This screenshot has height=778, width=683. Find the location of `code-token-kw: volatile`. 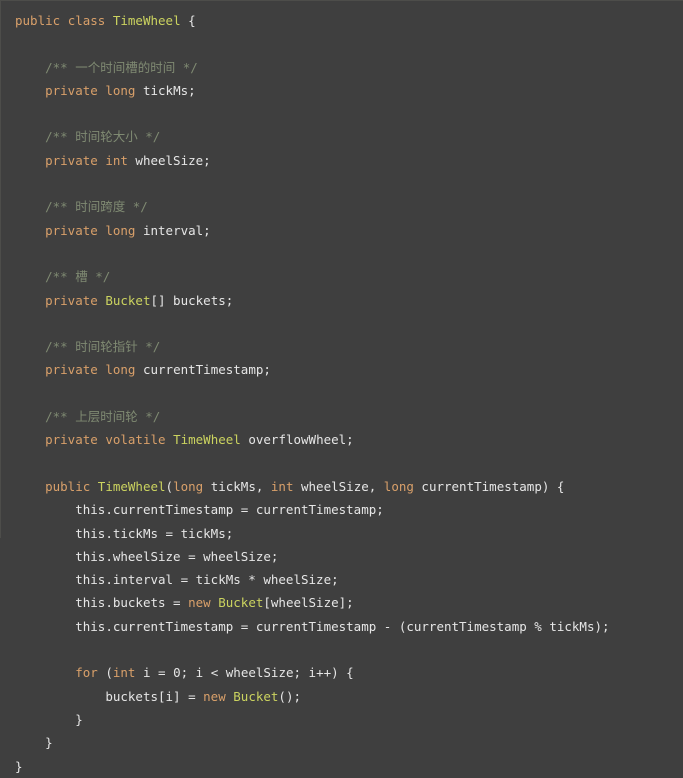

code-token-kw: volatile is located at coordinates (135, 440).